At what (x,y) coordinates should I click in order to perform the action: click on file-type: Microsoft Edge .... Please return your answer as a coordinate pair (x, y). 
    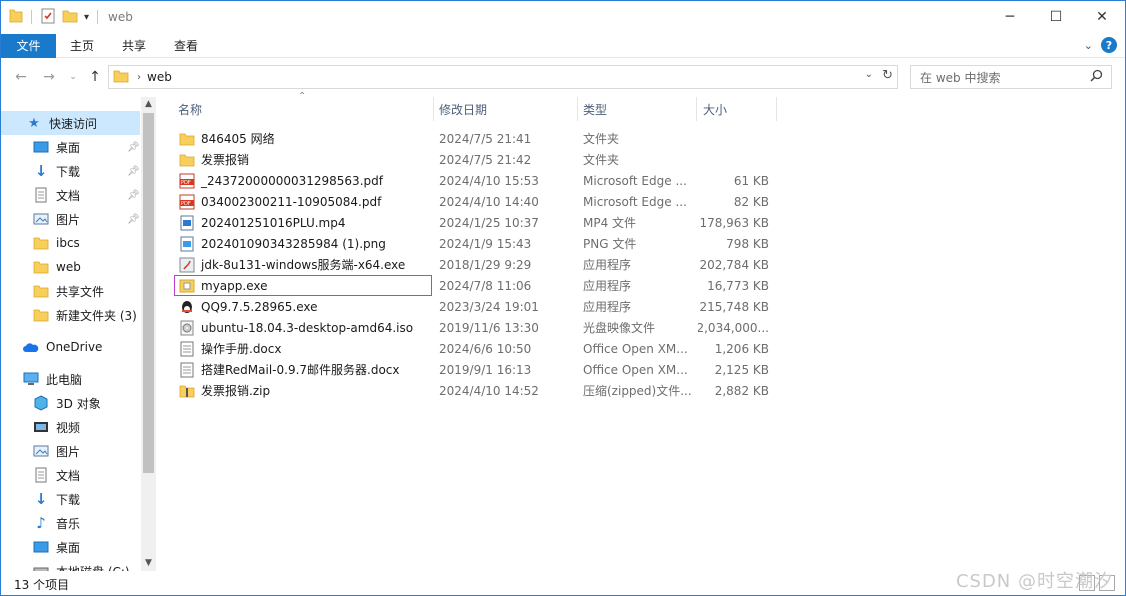
    Looking at the image, I should click on (635, 201).